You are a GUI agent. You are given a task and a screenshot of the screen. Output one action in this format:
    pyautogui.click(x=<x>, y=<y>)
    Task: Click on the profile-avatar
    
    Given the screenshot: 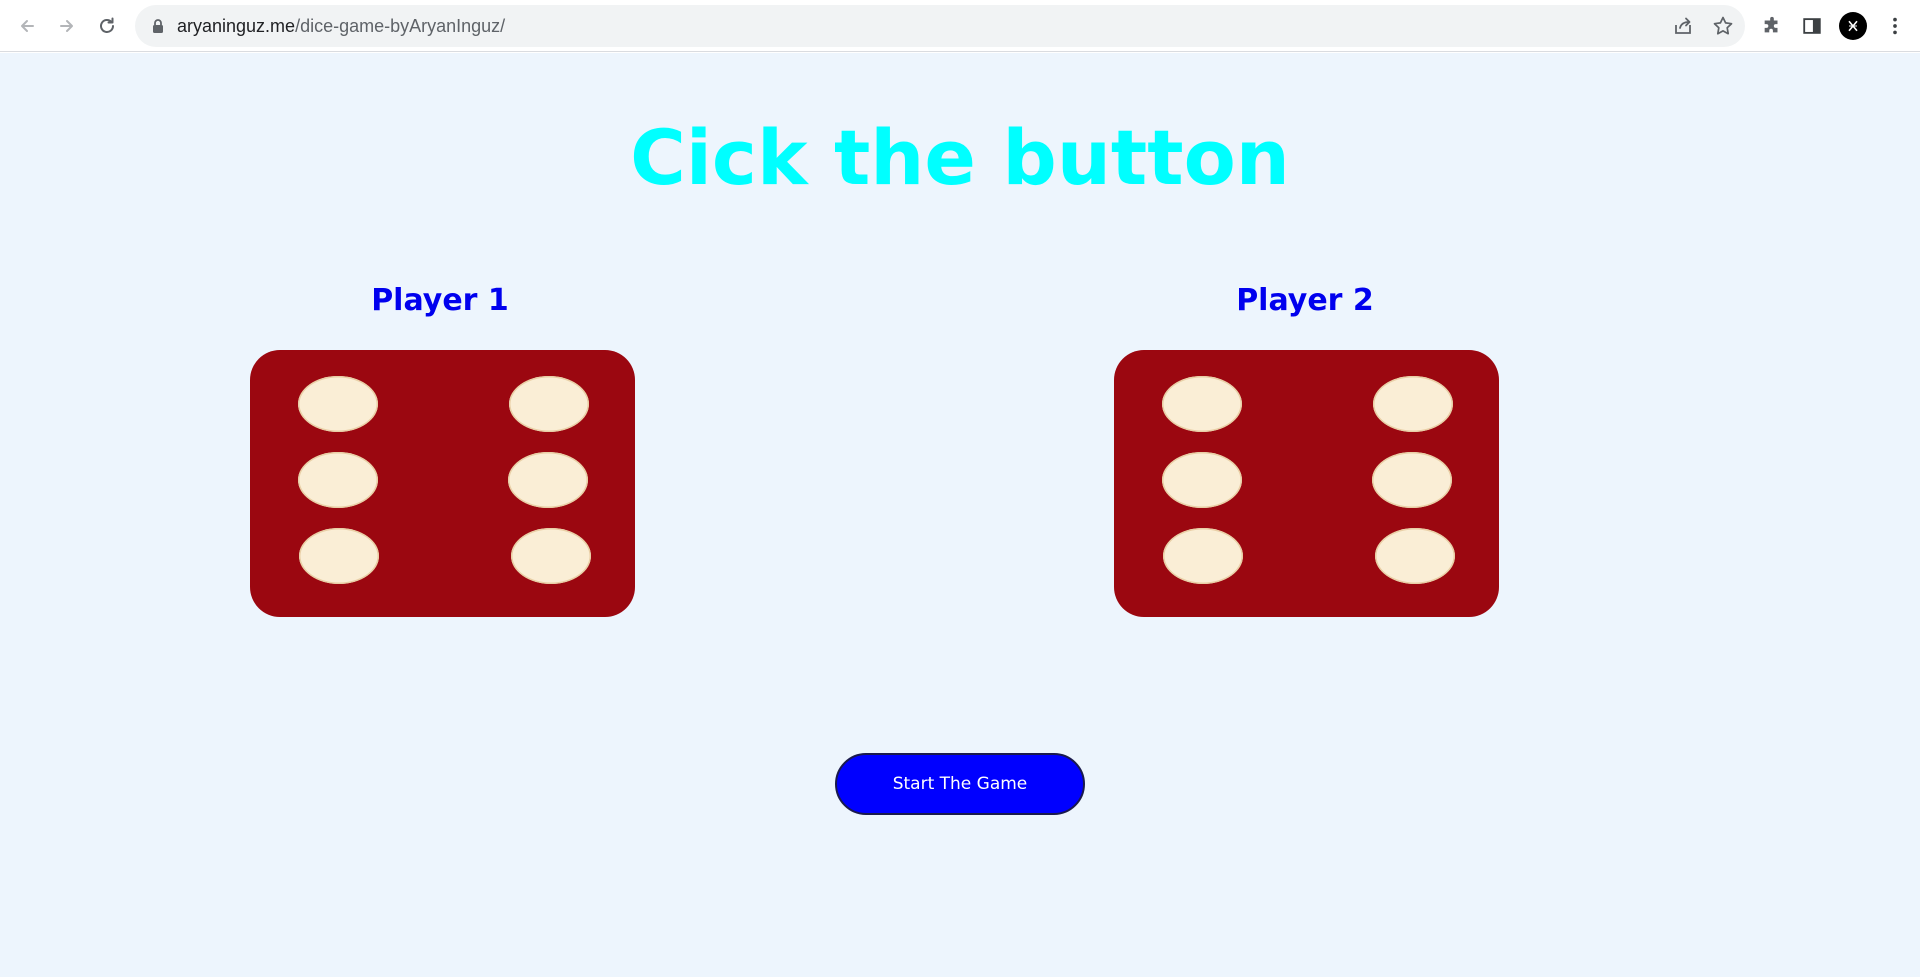 What is the action you would take?
    pyautogui.click(x=1853, y=26)
    